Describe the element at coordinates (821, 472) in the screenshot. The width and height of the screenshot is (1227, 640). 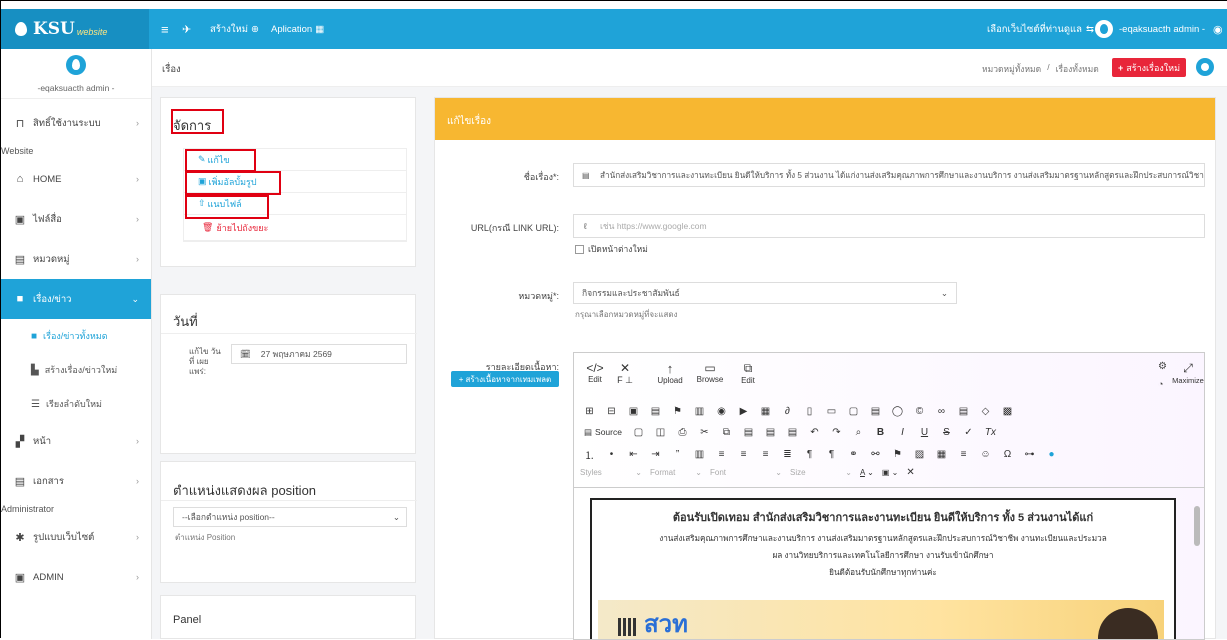
I see `size-combo: Size ⌄` at that location.